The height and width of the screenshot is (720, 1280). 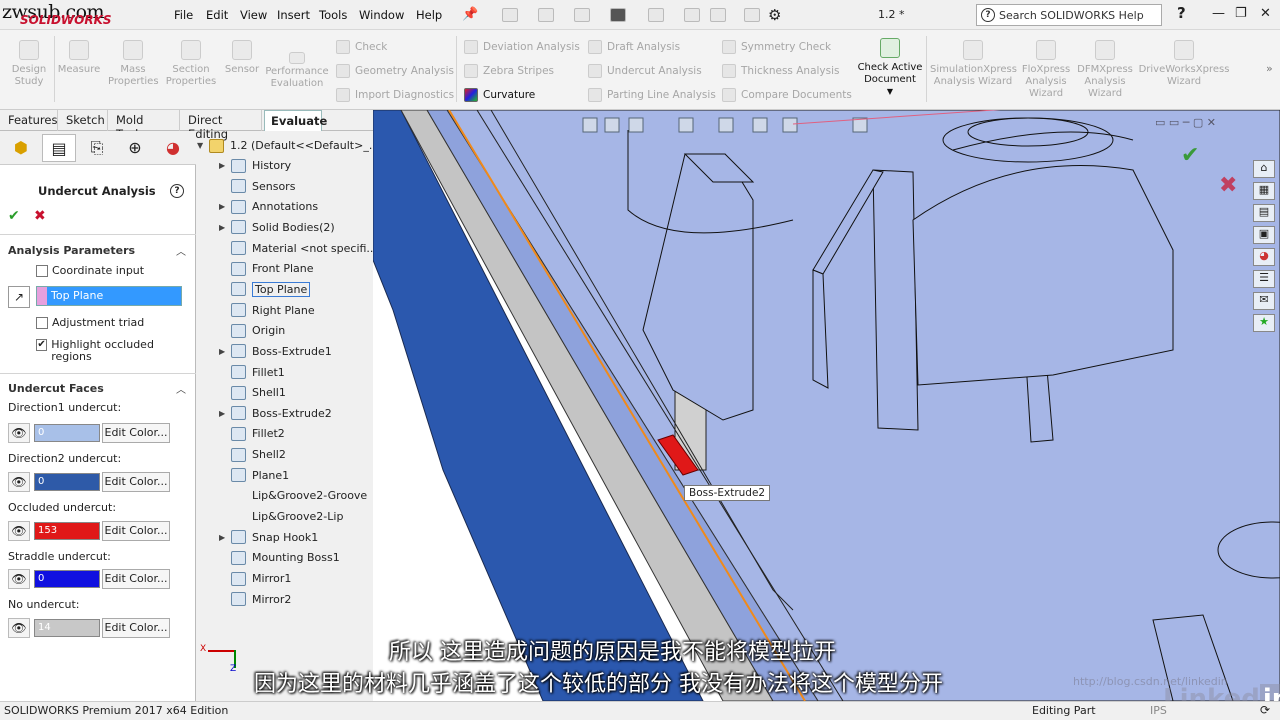 What do you see at coordinates (1105, 70) in the screenshot?
I see `dfmxpress-button: DFMXpress Analysis Wizard` at bounding box center [1105, 70].